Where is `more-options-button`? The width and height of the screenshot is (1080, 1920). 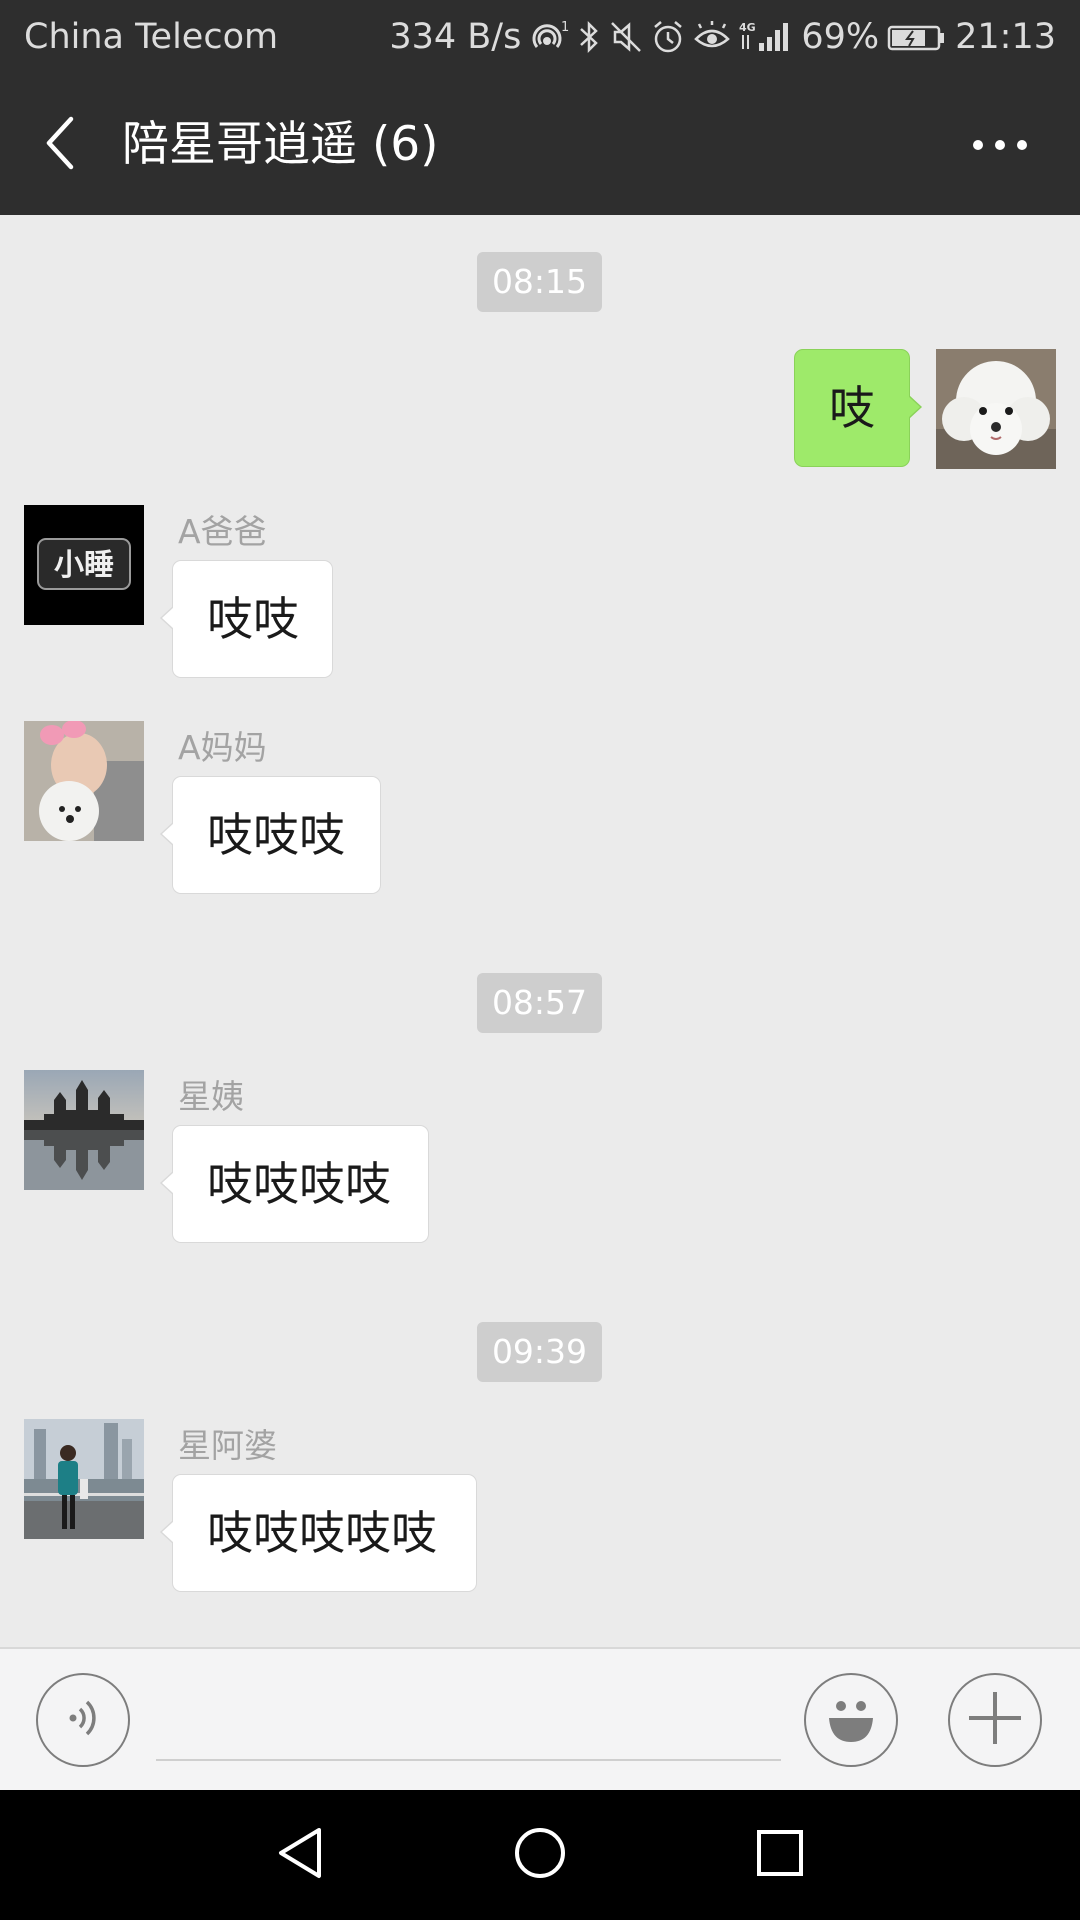 more-options-button is located at coordinates (1000, 145).